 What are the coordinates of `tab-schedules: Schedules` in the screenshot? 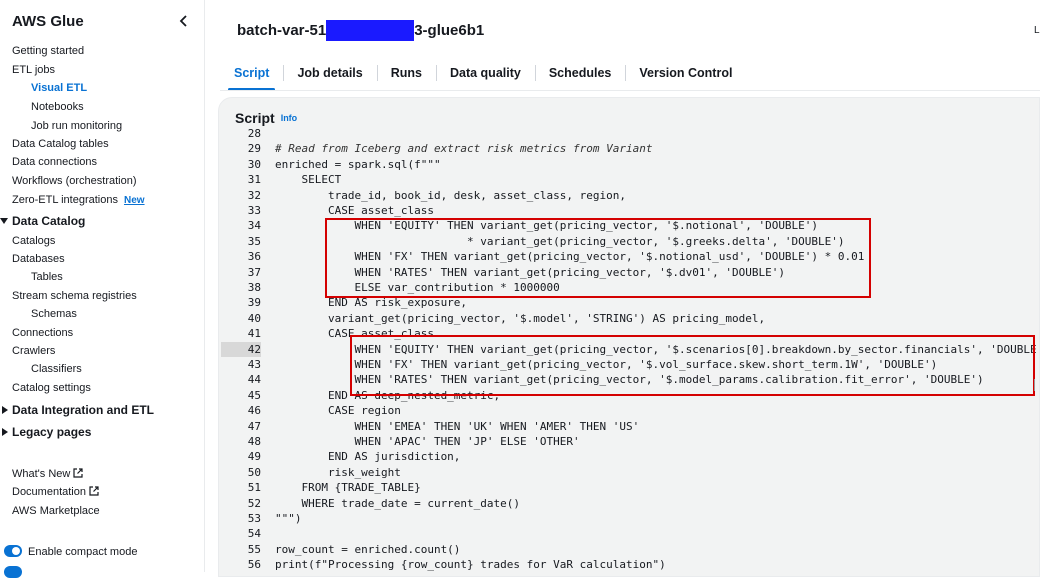 It's located at (580, 73).